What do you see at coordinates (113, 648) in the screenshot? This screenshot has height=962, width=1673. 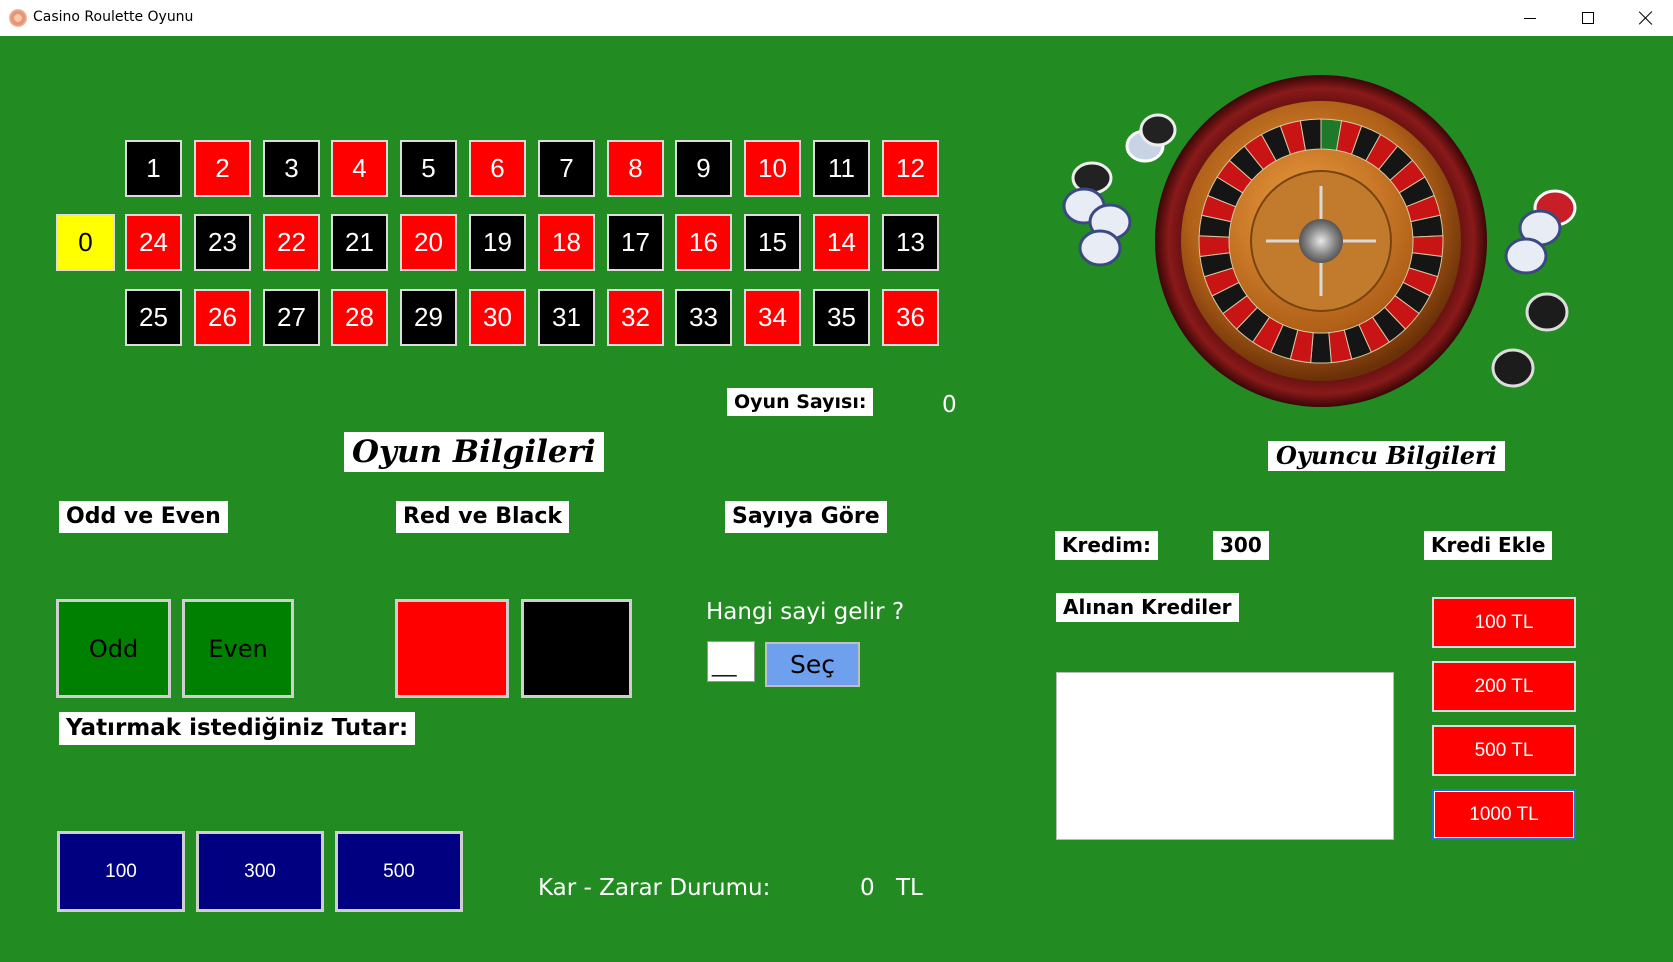 I see `odd-button: Odd` at bounding box center [113, 648].